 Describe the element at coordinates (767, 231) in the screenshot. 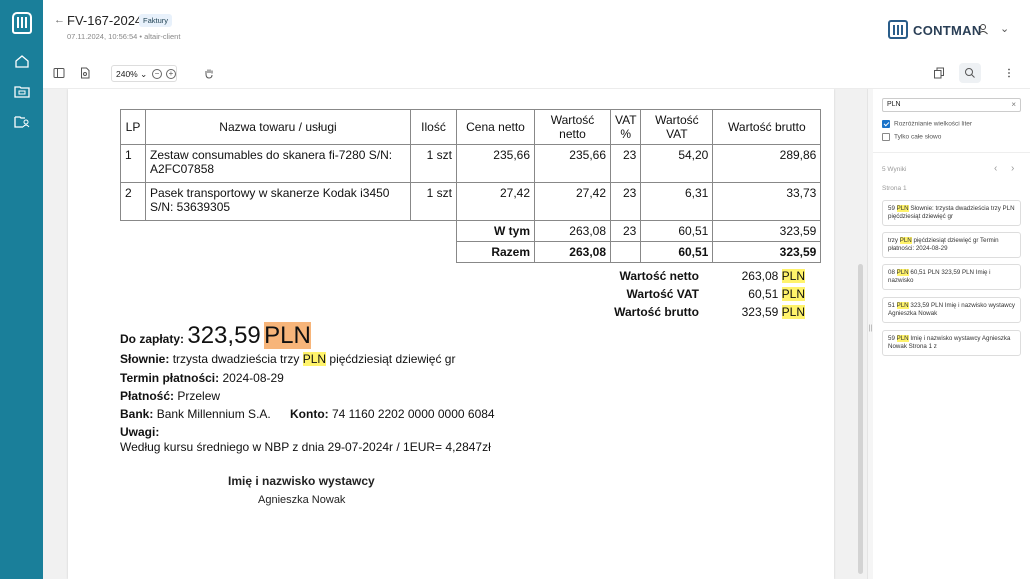

I see `wtym-gross: 323,59` at that location.